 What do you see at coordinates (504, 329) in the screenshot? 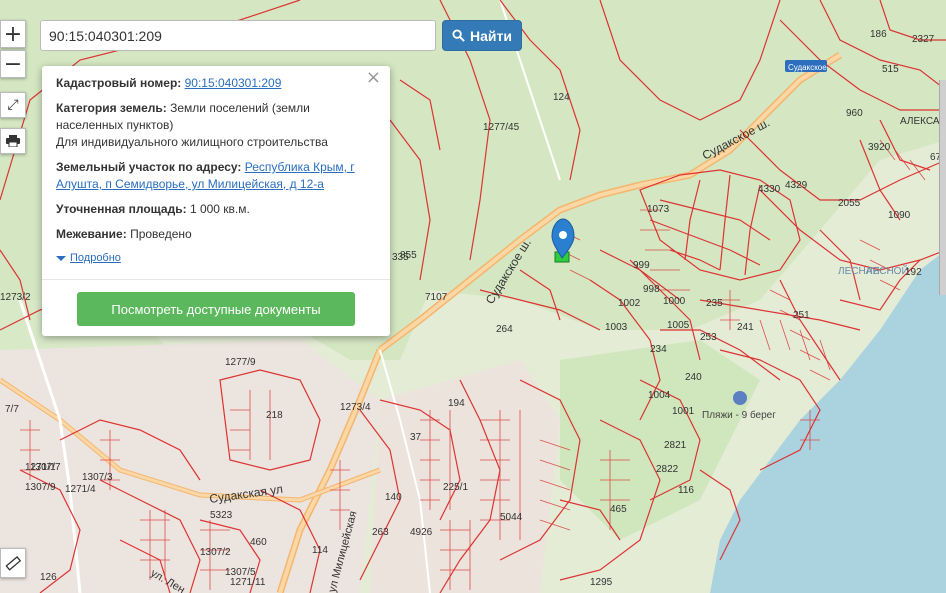
I see `parcel-number-label: 264` at bounding box center [504, 329].